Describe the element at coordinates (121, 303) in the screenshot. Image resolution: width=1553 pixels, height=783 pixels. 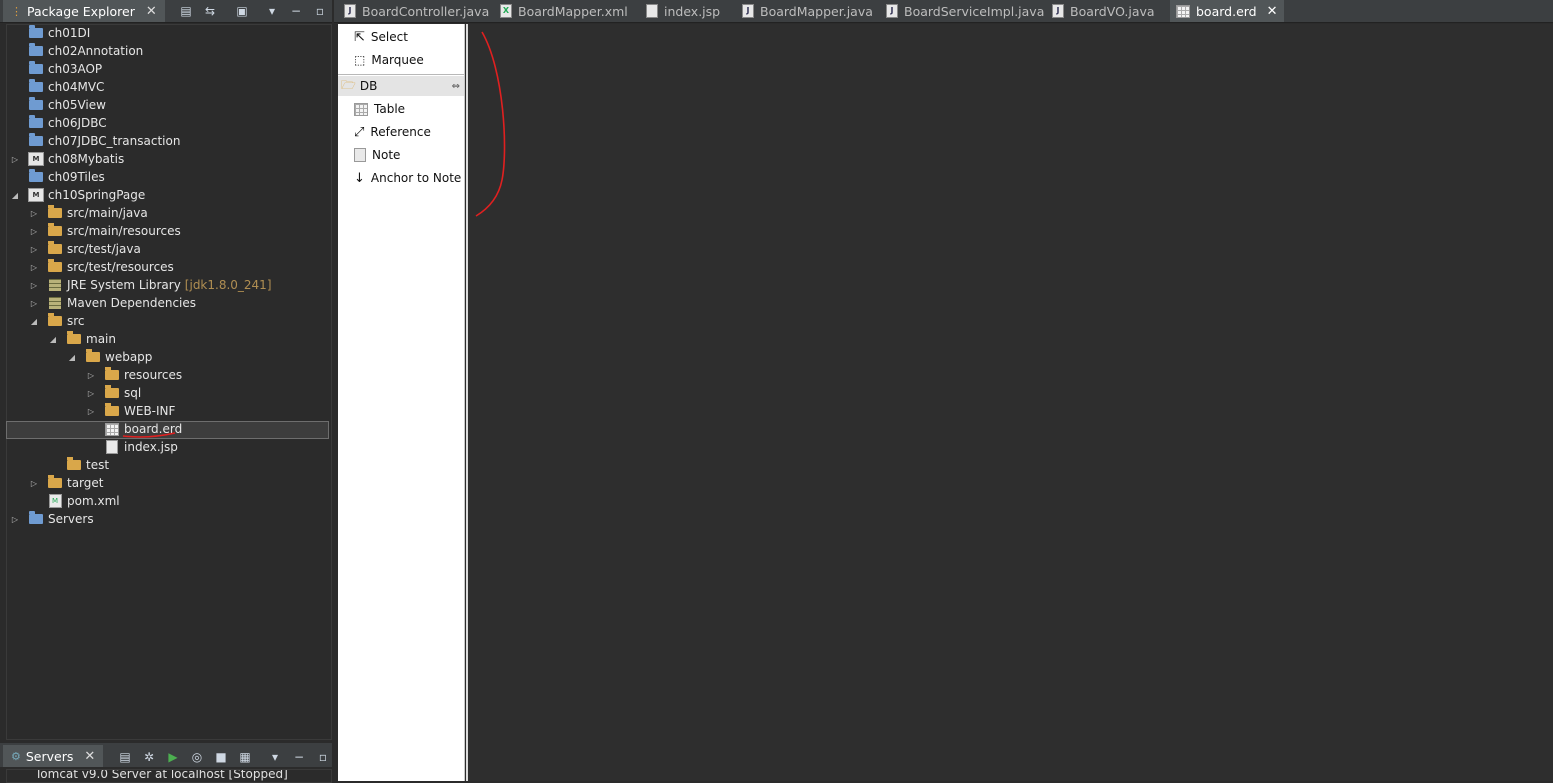
I see `tree-item-maven-dependencies: Maven Dependencies` at that location.